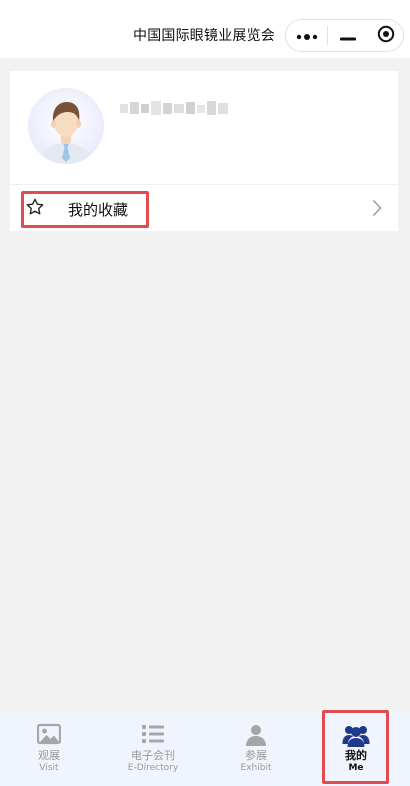 The height and width of the screenshot is (786, 410). Describe the element at coordinates (153, 768) in the screenshot. I see `tab-e-directory-sublabel: E-Directory` at that location.